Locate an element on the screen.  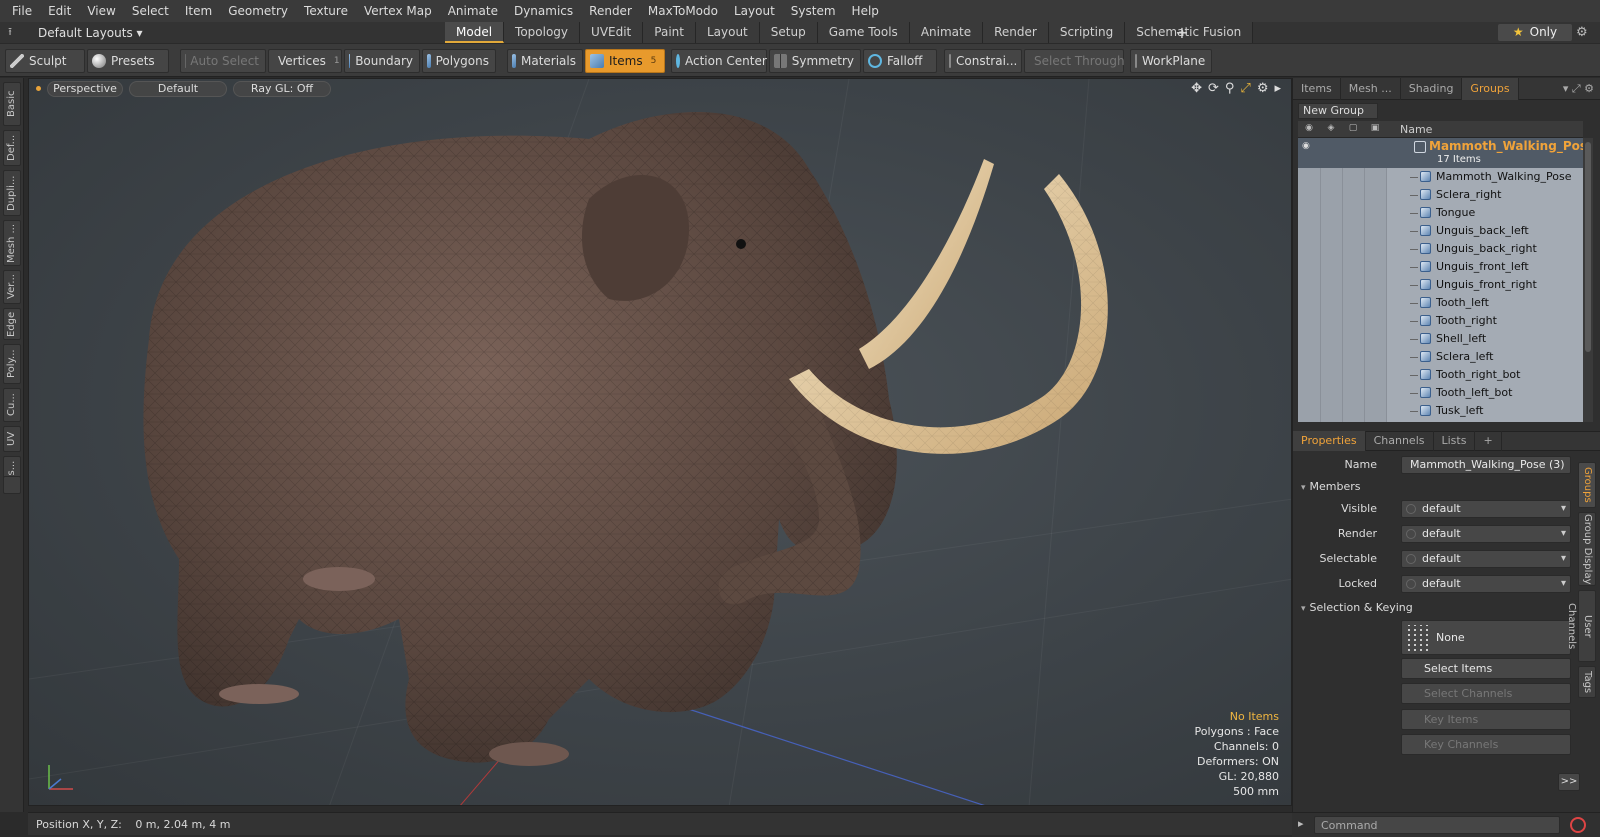
list-item: Unguis_back_right is located at coordinates (1440, 249).